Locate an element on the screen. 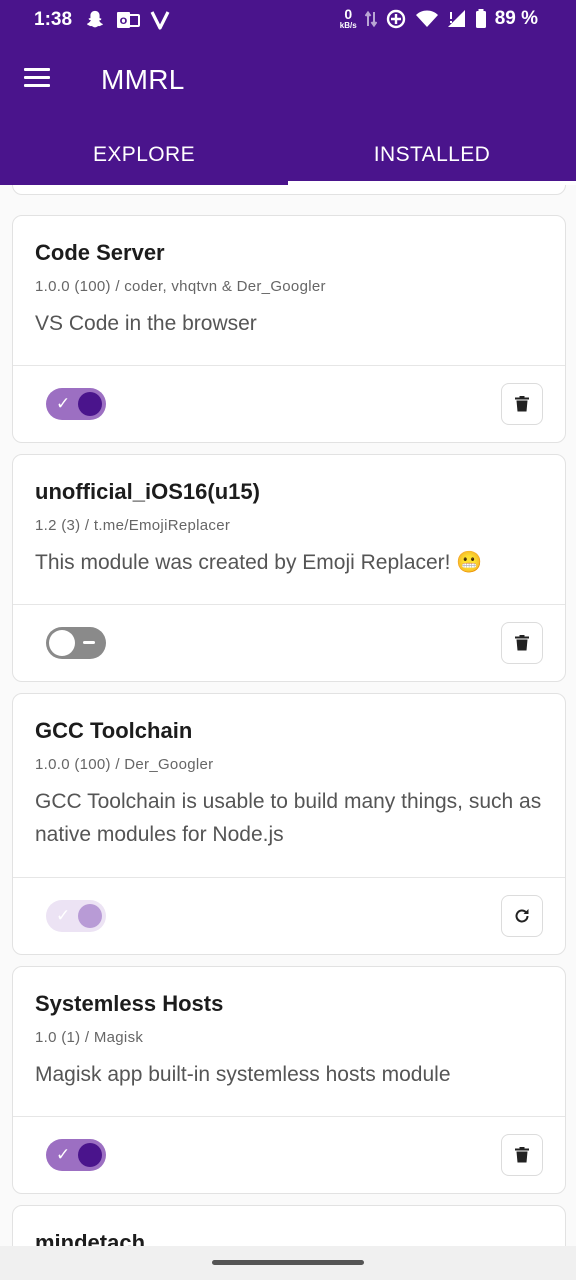 This screenshot has height=1280, width=576. notification-icons: O is located at coordinates (127, 20).